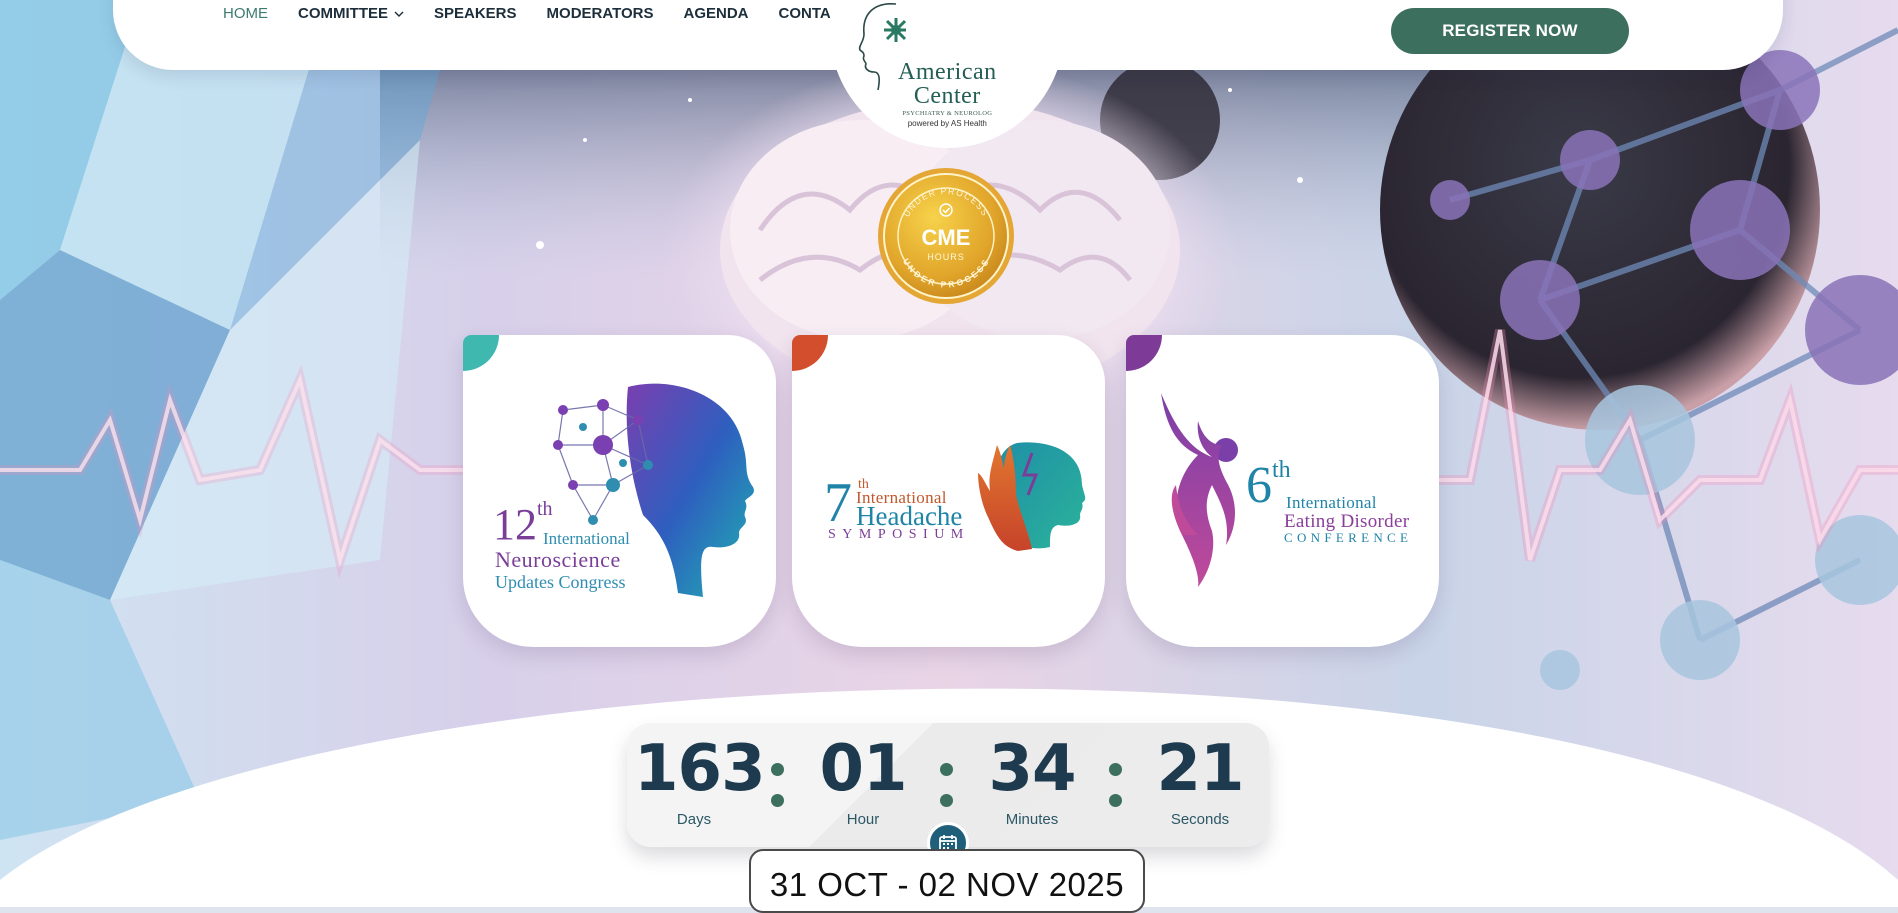 Image resolution: width=1898 pixels, height=913 pixels. Describe the element at coordinates (700, 769) in the screenshot. I see `countdown-days-value: 163` at that location.